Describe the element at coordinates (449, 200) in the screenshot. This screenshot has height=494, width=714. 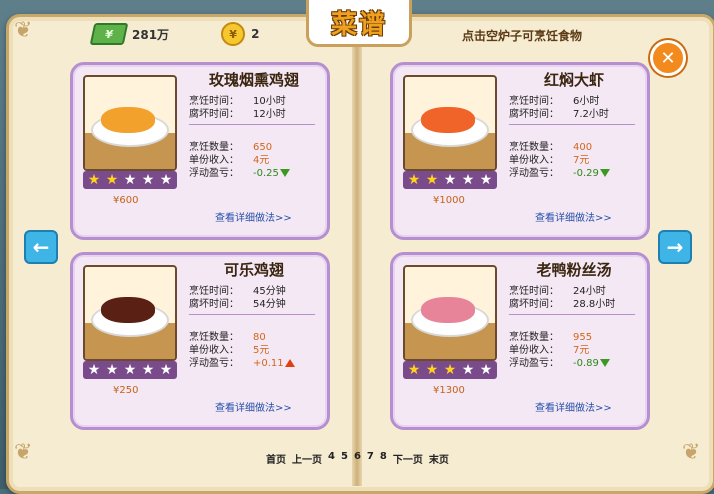
I see `dish-price: ¥1000` at that location.